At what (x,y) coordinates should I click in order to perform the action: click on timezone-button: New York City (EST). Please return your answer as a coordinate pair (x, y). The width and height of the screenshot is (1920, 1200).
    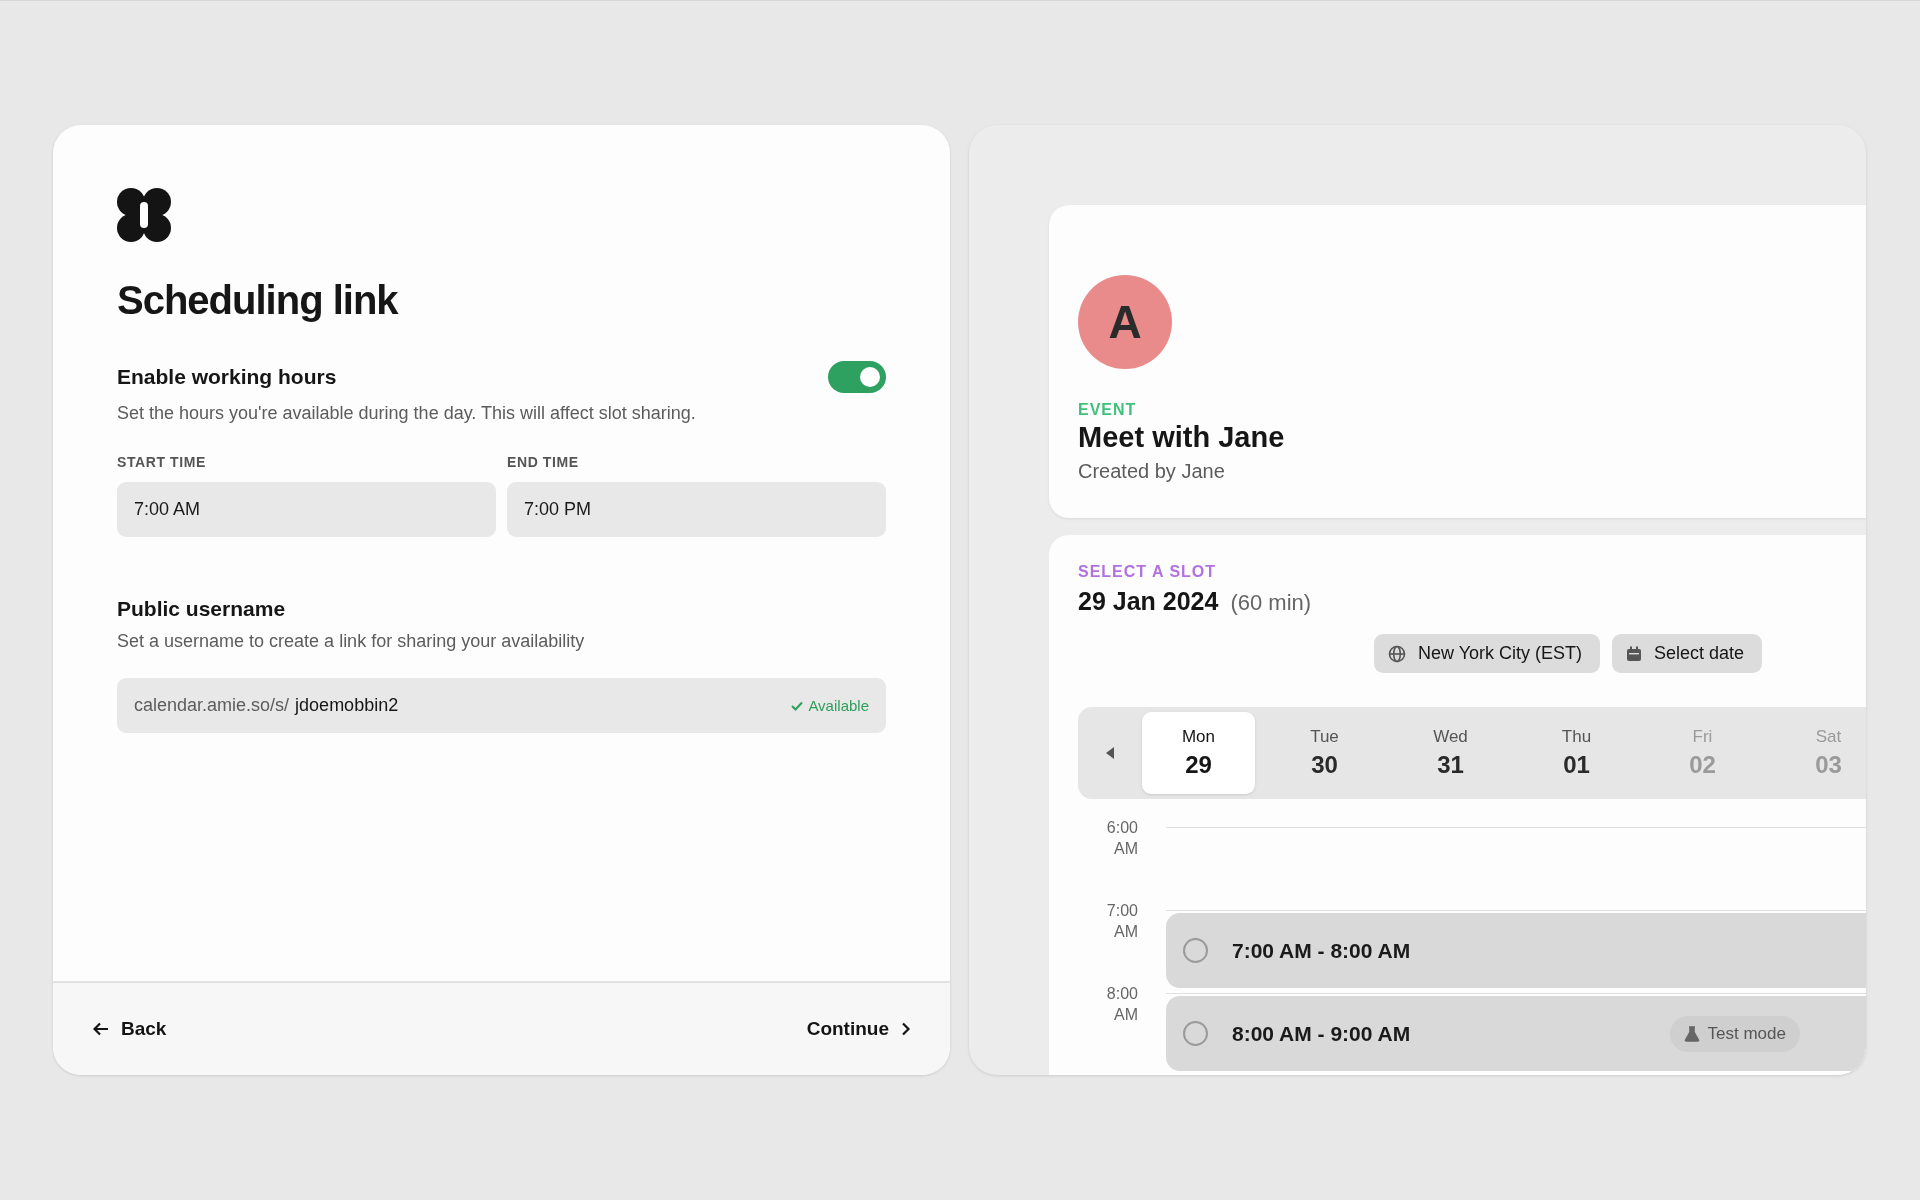
    Looking at the image, I should click on (1487, 653).